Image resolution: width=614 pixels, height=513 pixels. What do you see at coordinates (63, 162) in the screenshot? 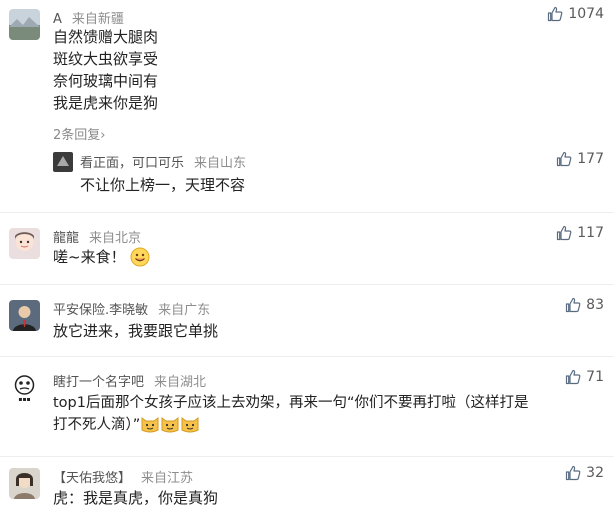
I see `reply-avatar` at bounding box center [63, 162].